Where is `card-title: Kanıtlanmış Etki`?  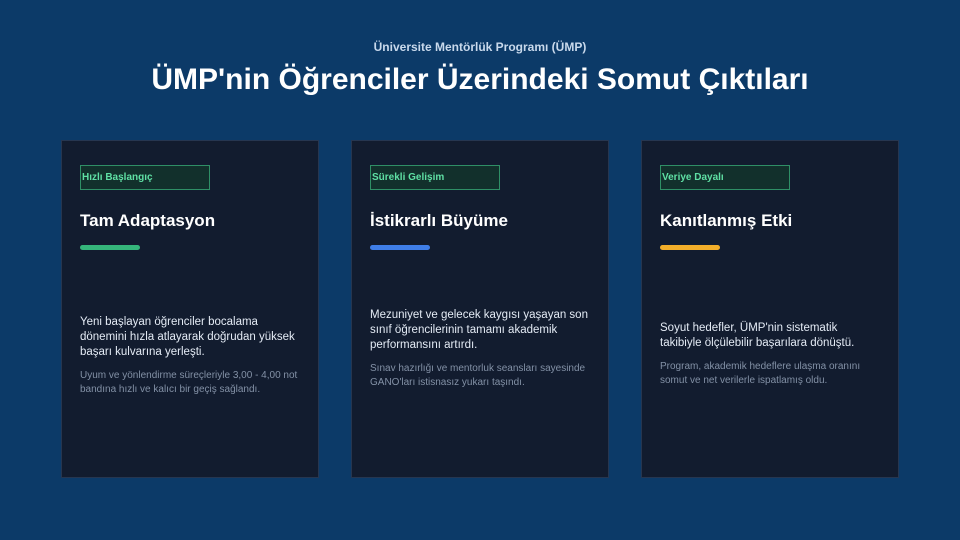 card-title: Kanıtlanmış Etki is located at coordinates (726, 220).